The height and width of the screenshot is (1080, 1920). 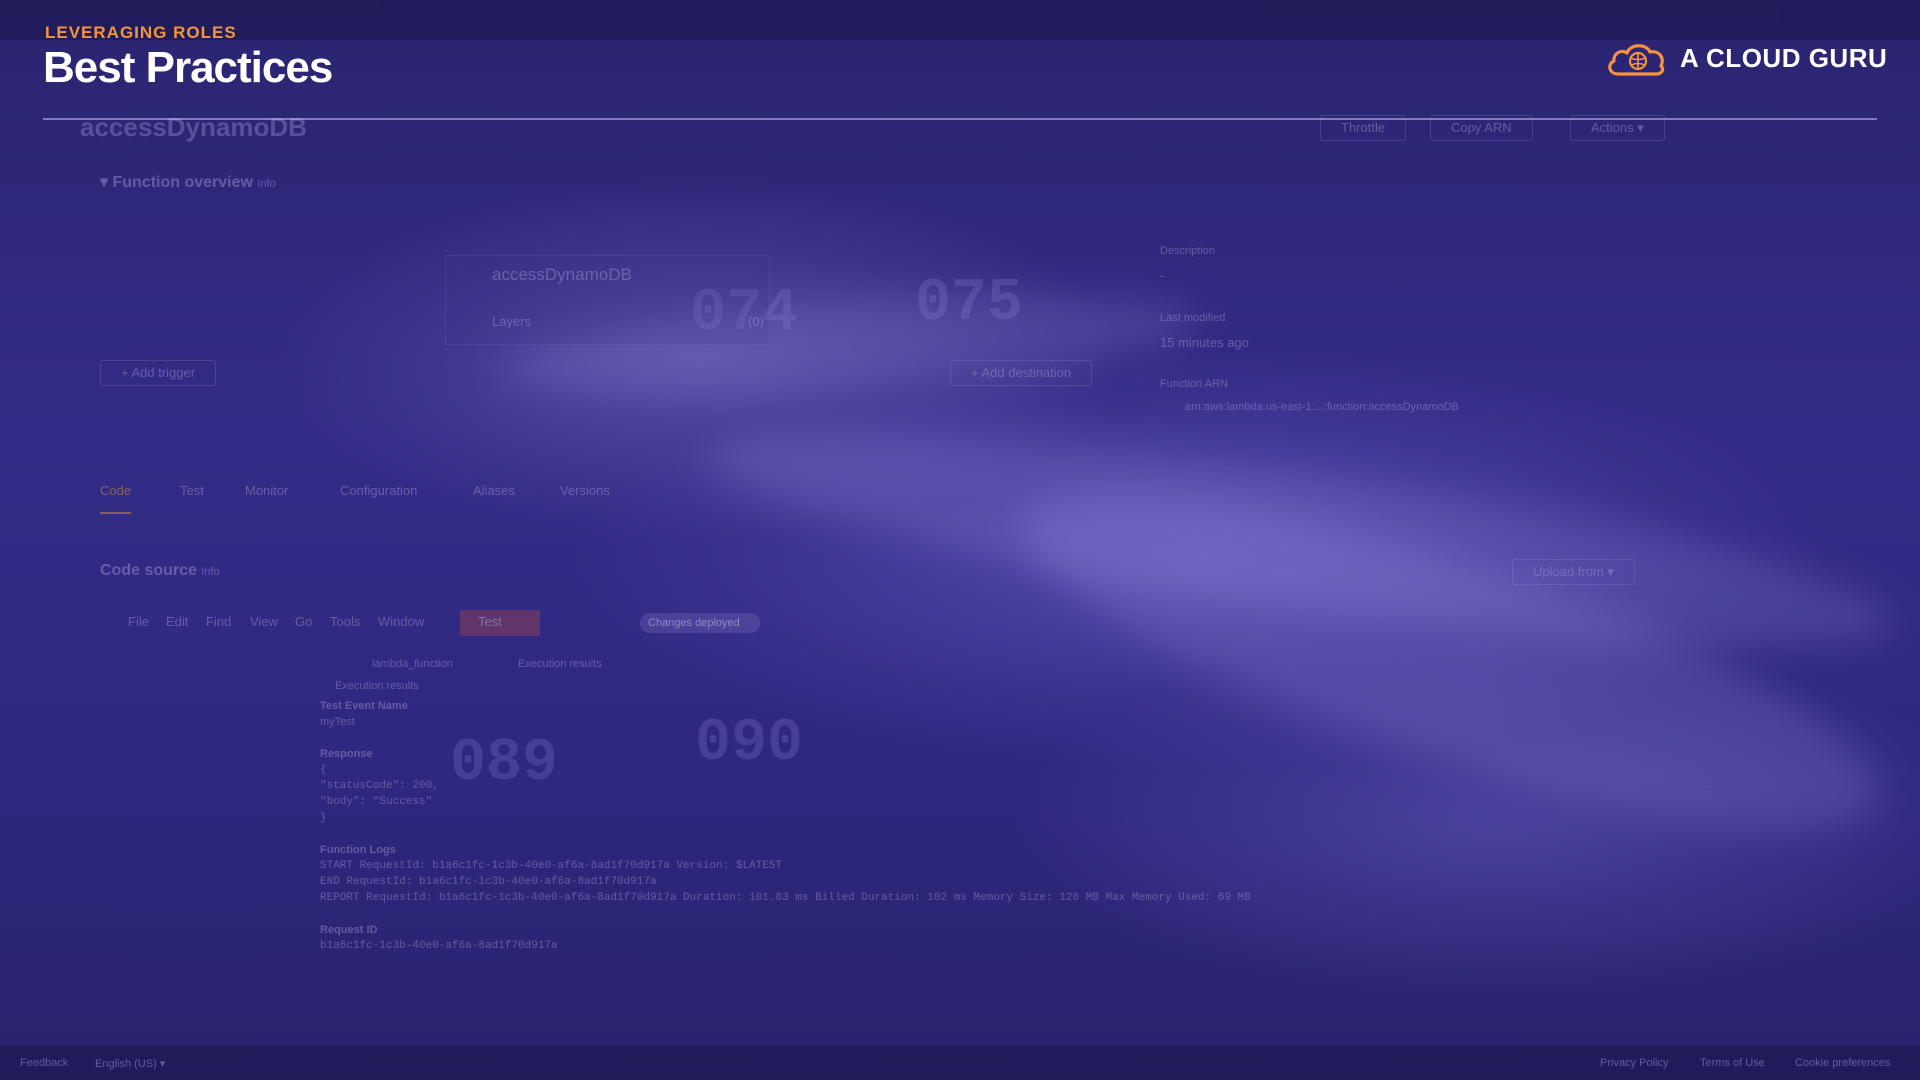 I want to click on slide-title: Best Practices, so click(x=188, y=67).